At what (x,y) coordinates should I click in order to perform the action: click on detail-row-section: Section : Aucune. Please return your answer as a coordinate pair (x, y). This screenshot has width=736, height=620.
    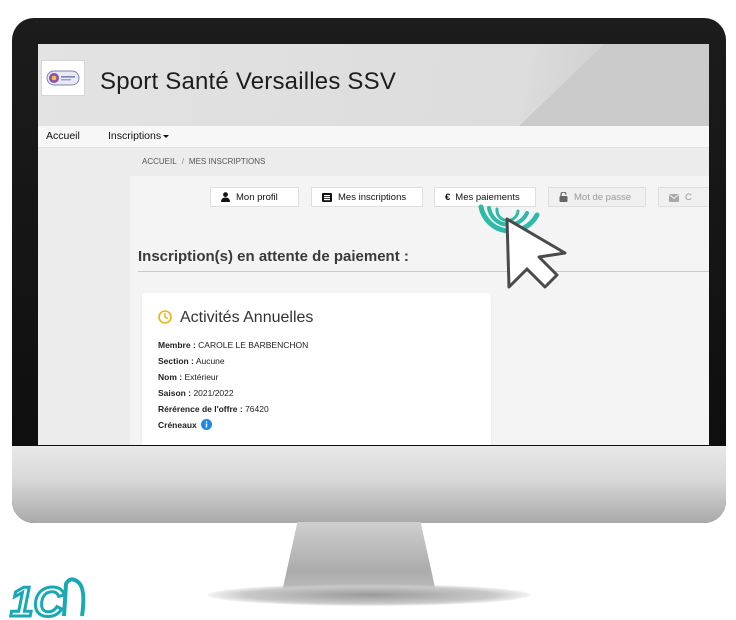
    Looking at the image, I should click on (233, 361).